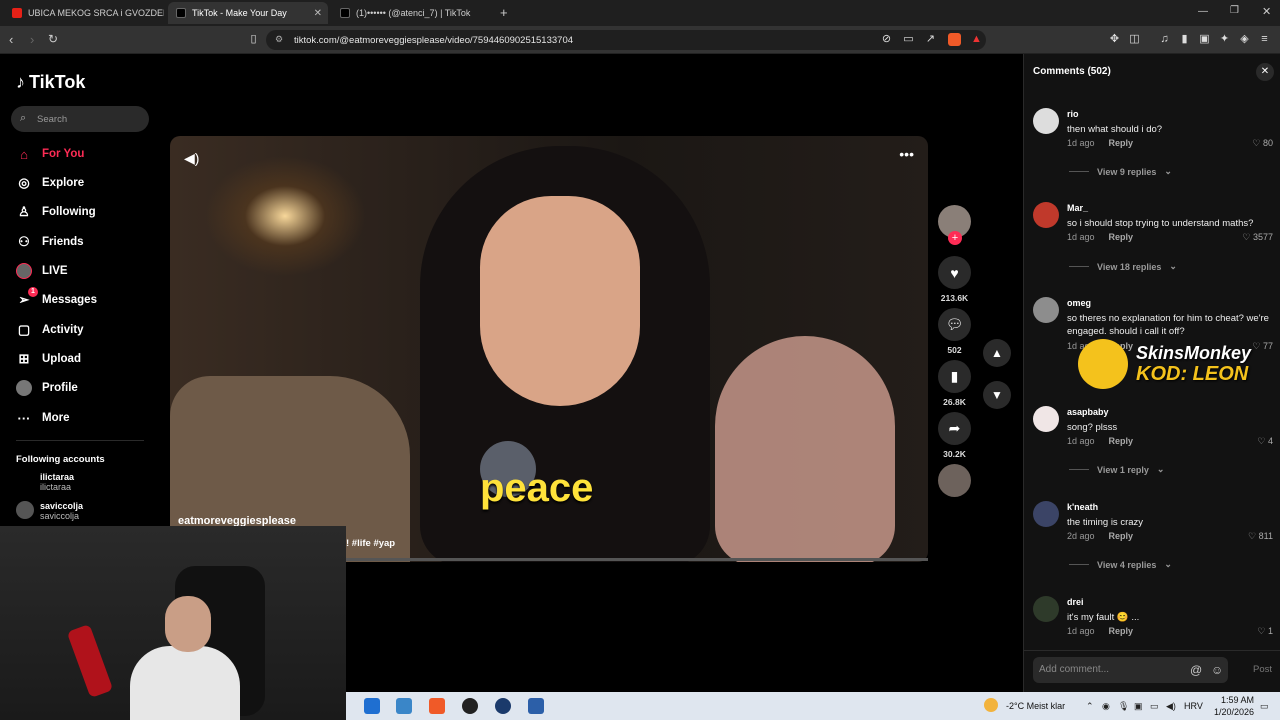  Describe the element at coordinates (318, 13) in the screenshot. I see `close-tab-icon: ✕` at that location.